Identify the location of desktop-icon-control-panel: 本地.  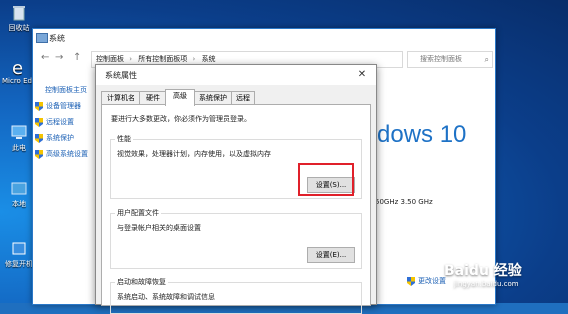
(19, 194).